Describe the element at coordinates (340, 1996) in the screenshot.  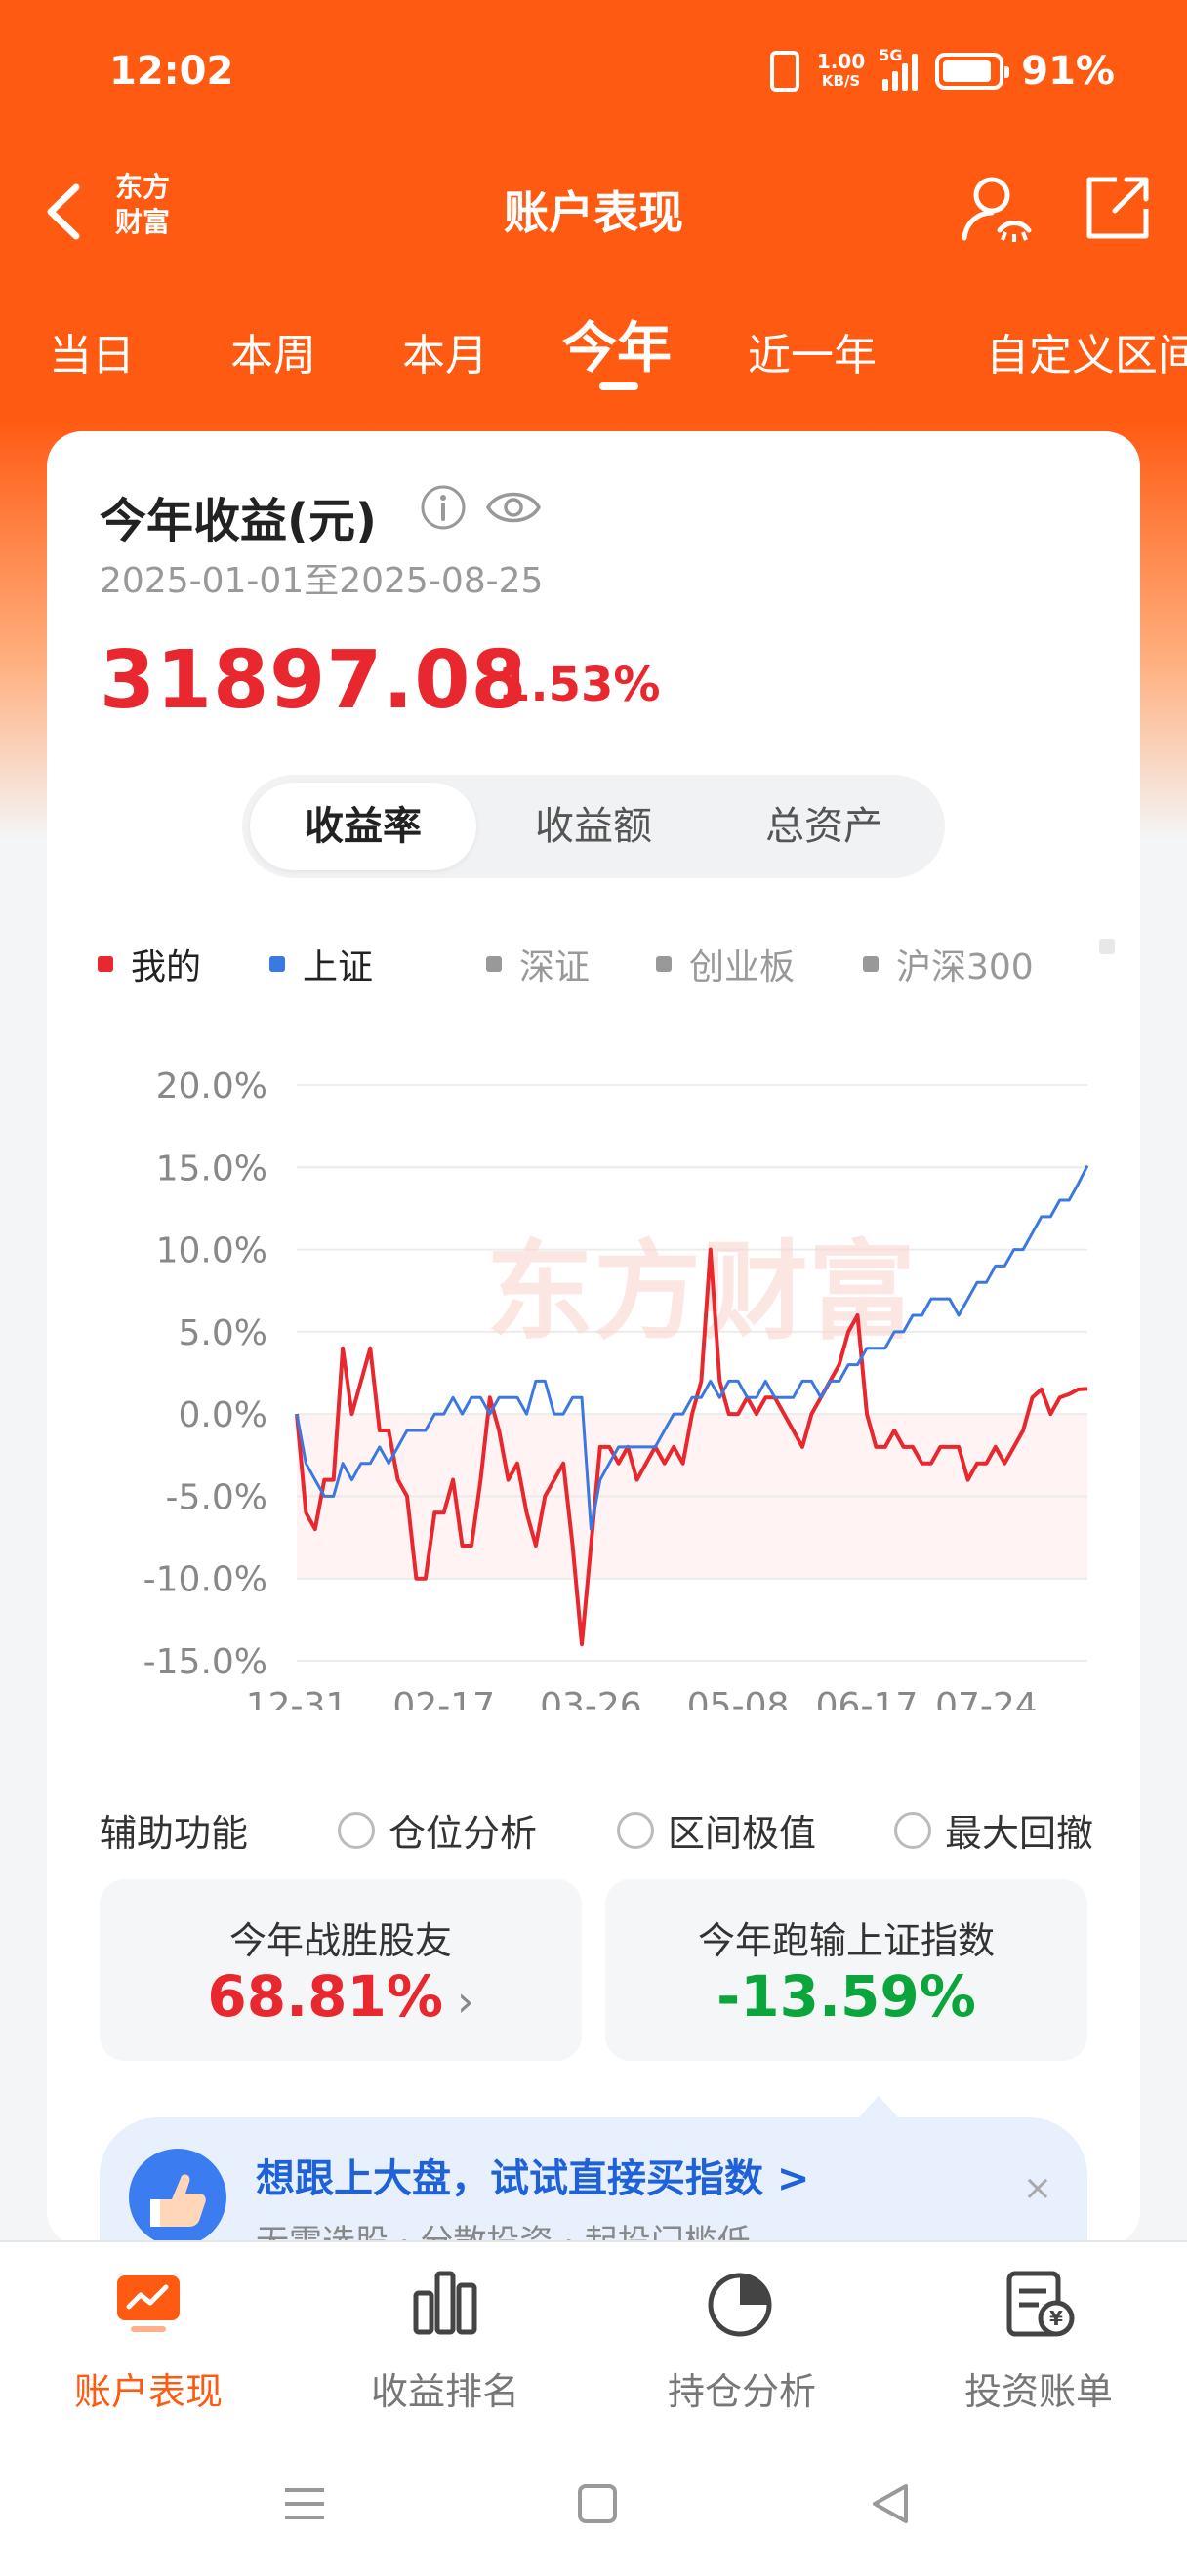
I see `beat-peers-value: 68.81% ›` at that location.